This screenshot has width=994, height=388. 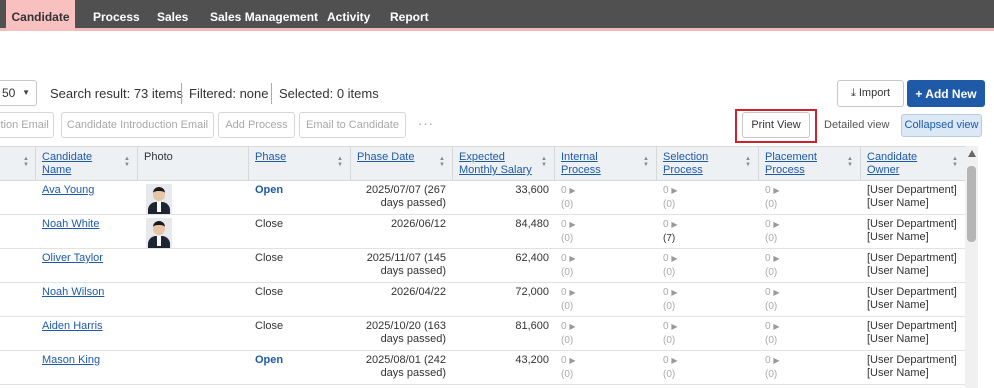 I want to click on header-candidate-owner: Candidate Owner ▲ ▼, so click(x=912, y=164).